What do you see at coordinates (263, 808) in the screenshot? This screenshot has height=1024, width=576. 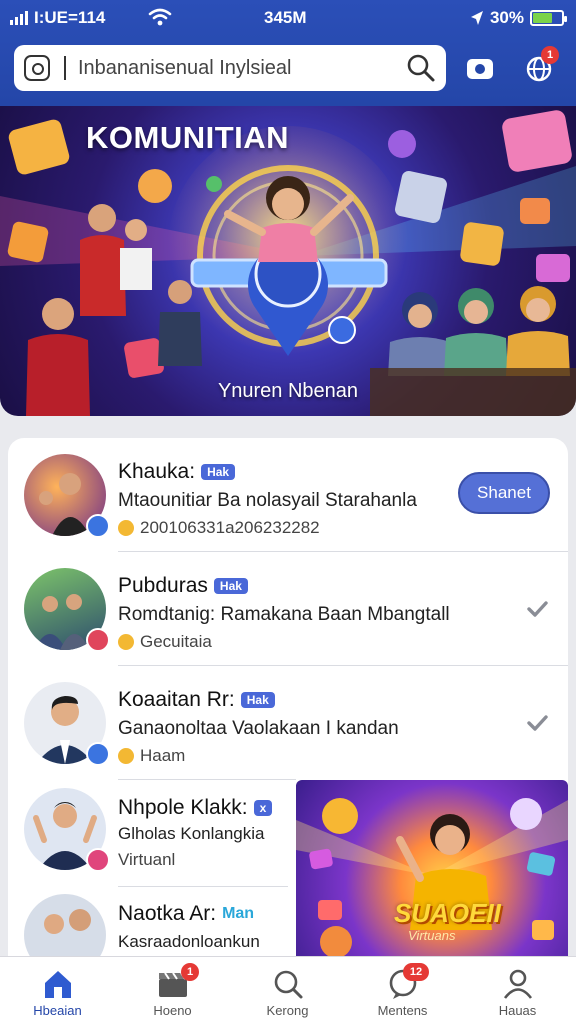 I see `item-tag: x` at bounding box center [263, 808].